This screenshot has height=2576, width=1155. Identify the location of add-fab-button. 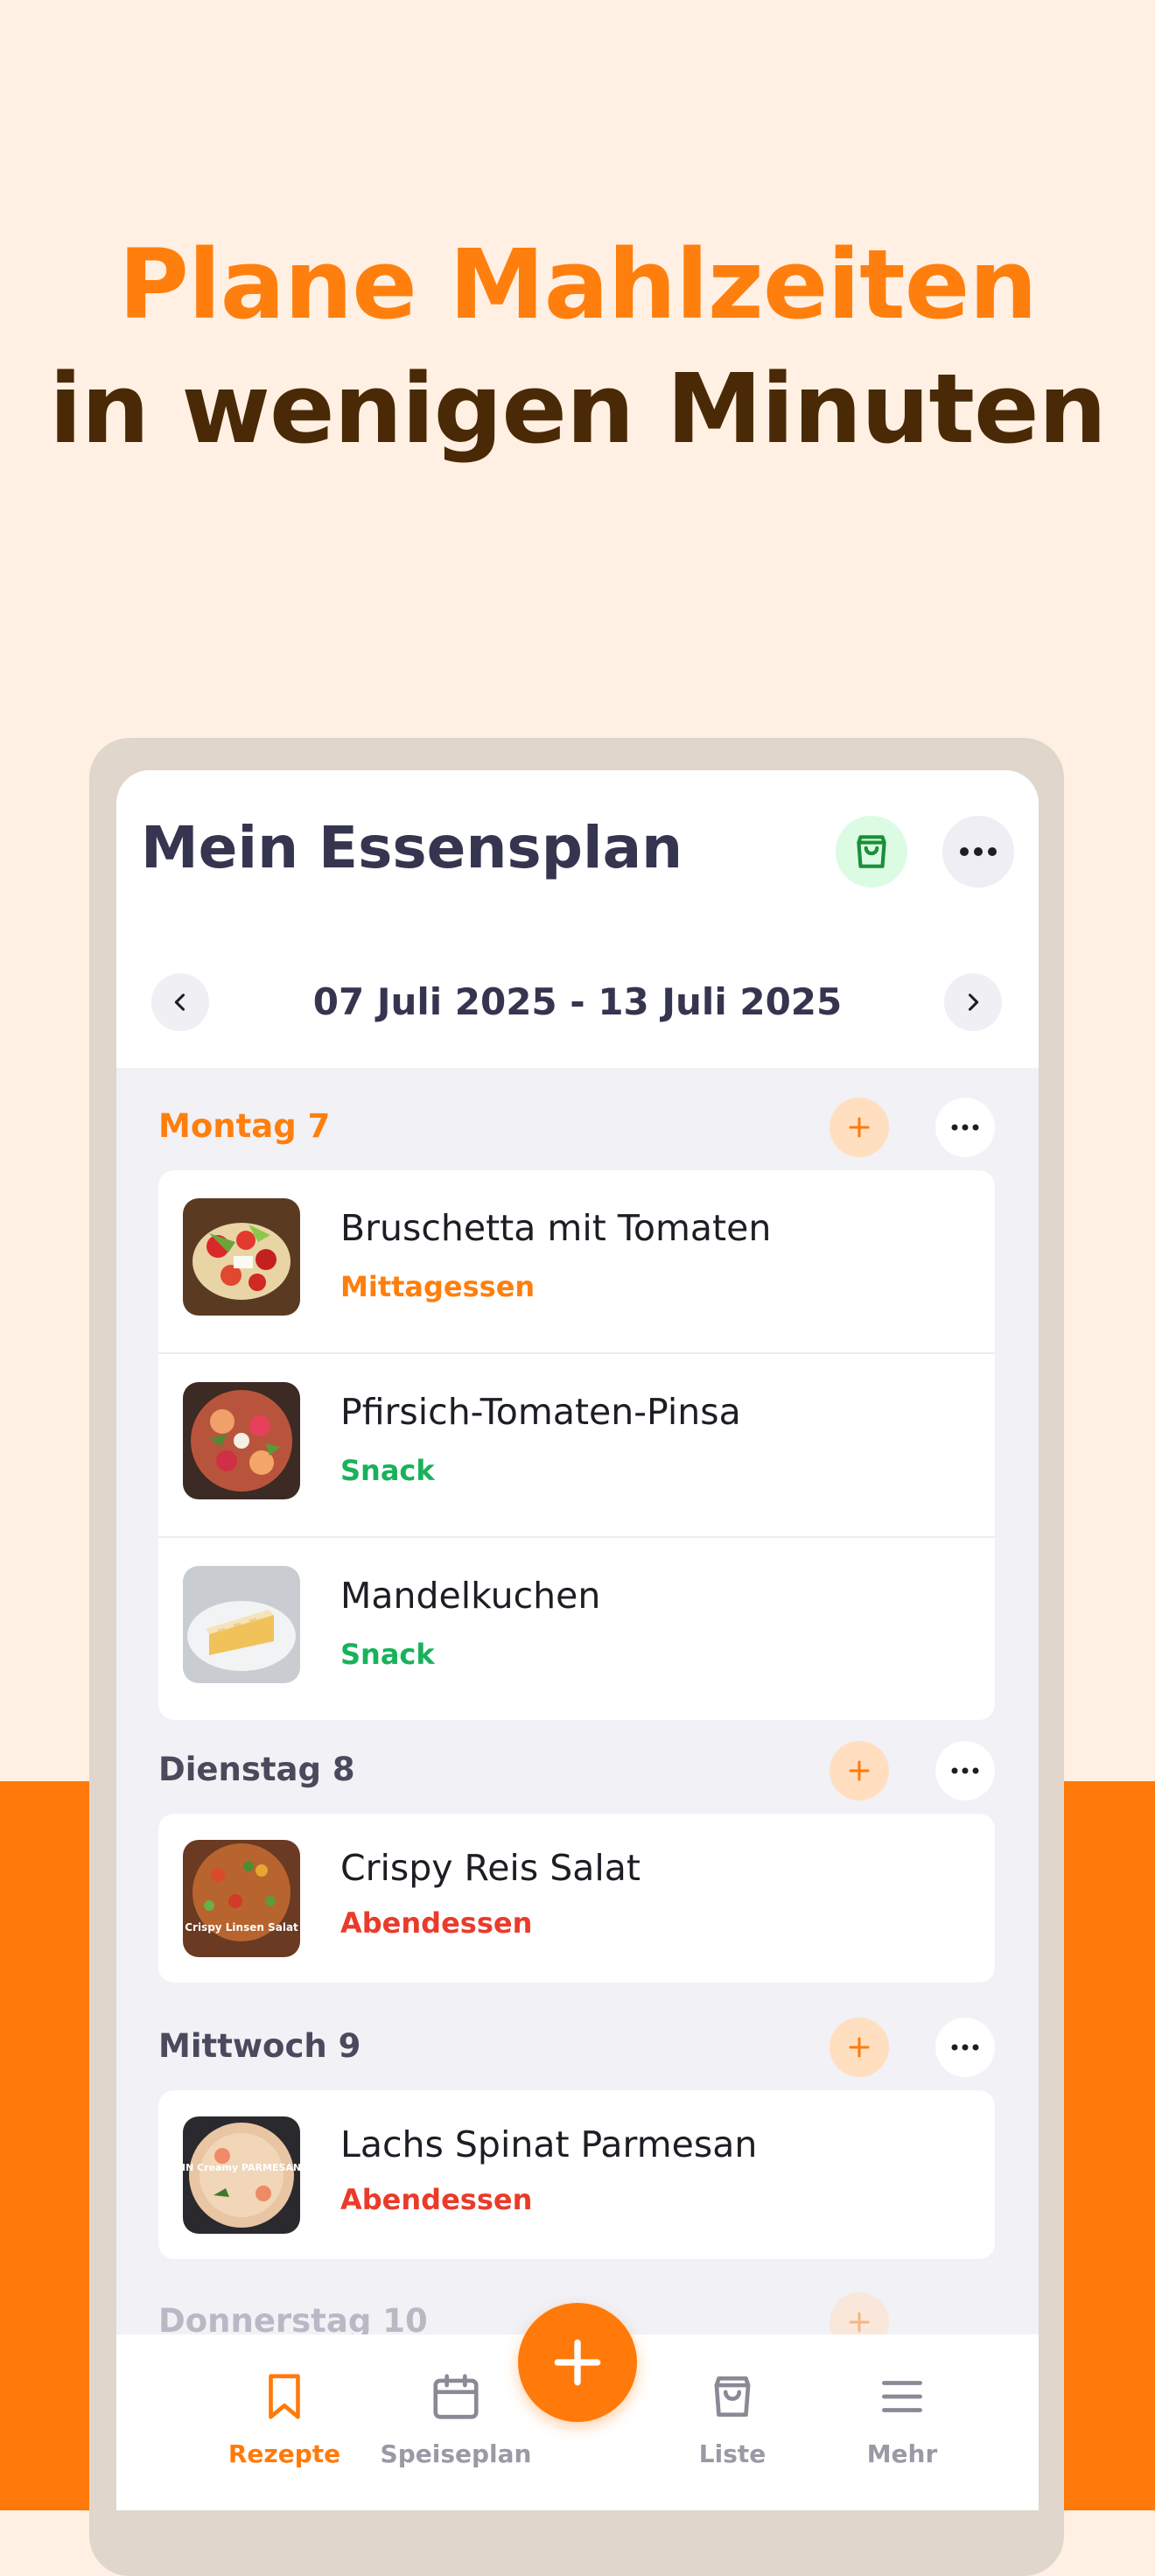
(577, 2362).